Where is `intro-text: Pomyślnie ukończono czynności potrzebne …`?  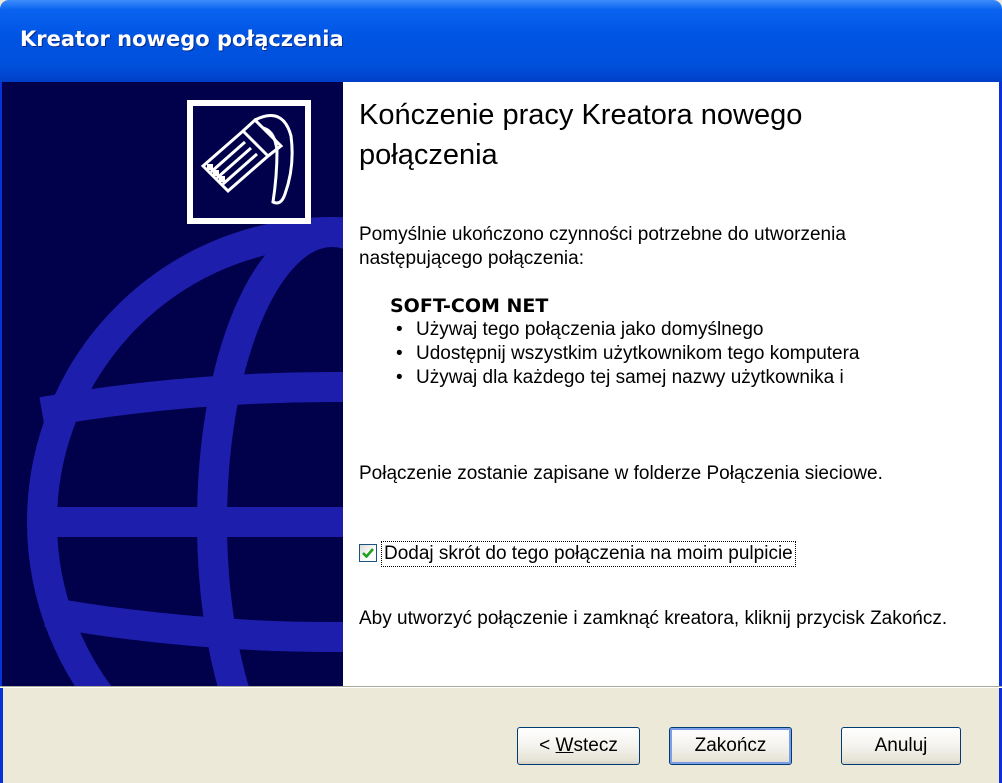 intro-text: Pomyślnie ukończono czynności potrzebne … is located at coordinates (602, 246).